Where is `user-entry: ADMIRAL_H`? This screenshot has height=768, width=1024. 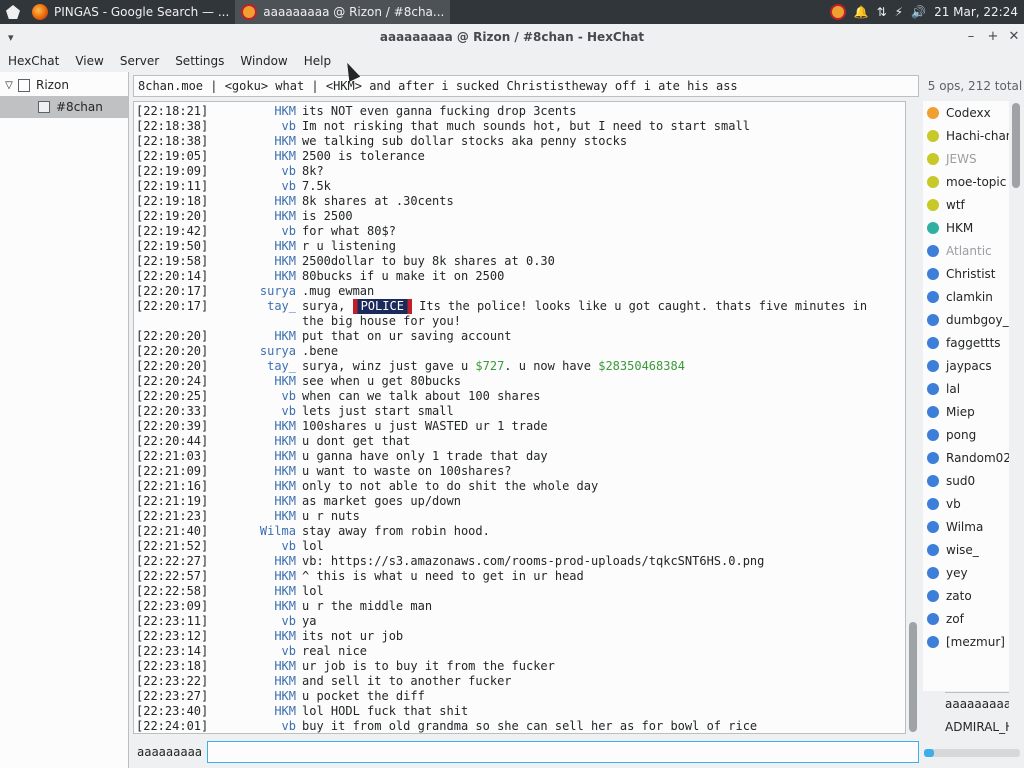
user-entry: ADMIRAL_H is located at coordinates (977, 727).